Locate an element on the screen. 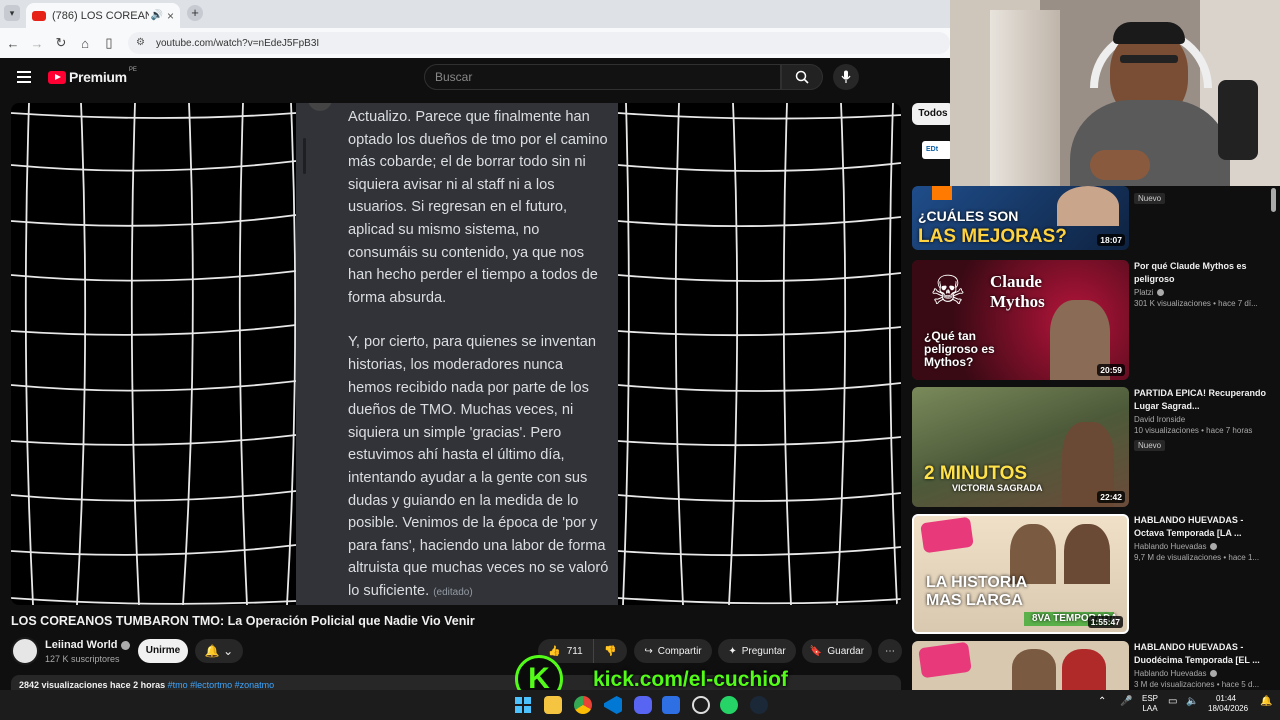 The image size is (1280, 720). new-badge: Nuevo is located at coordinates (1150, 198).